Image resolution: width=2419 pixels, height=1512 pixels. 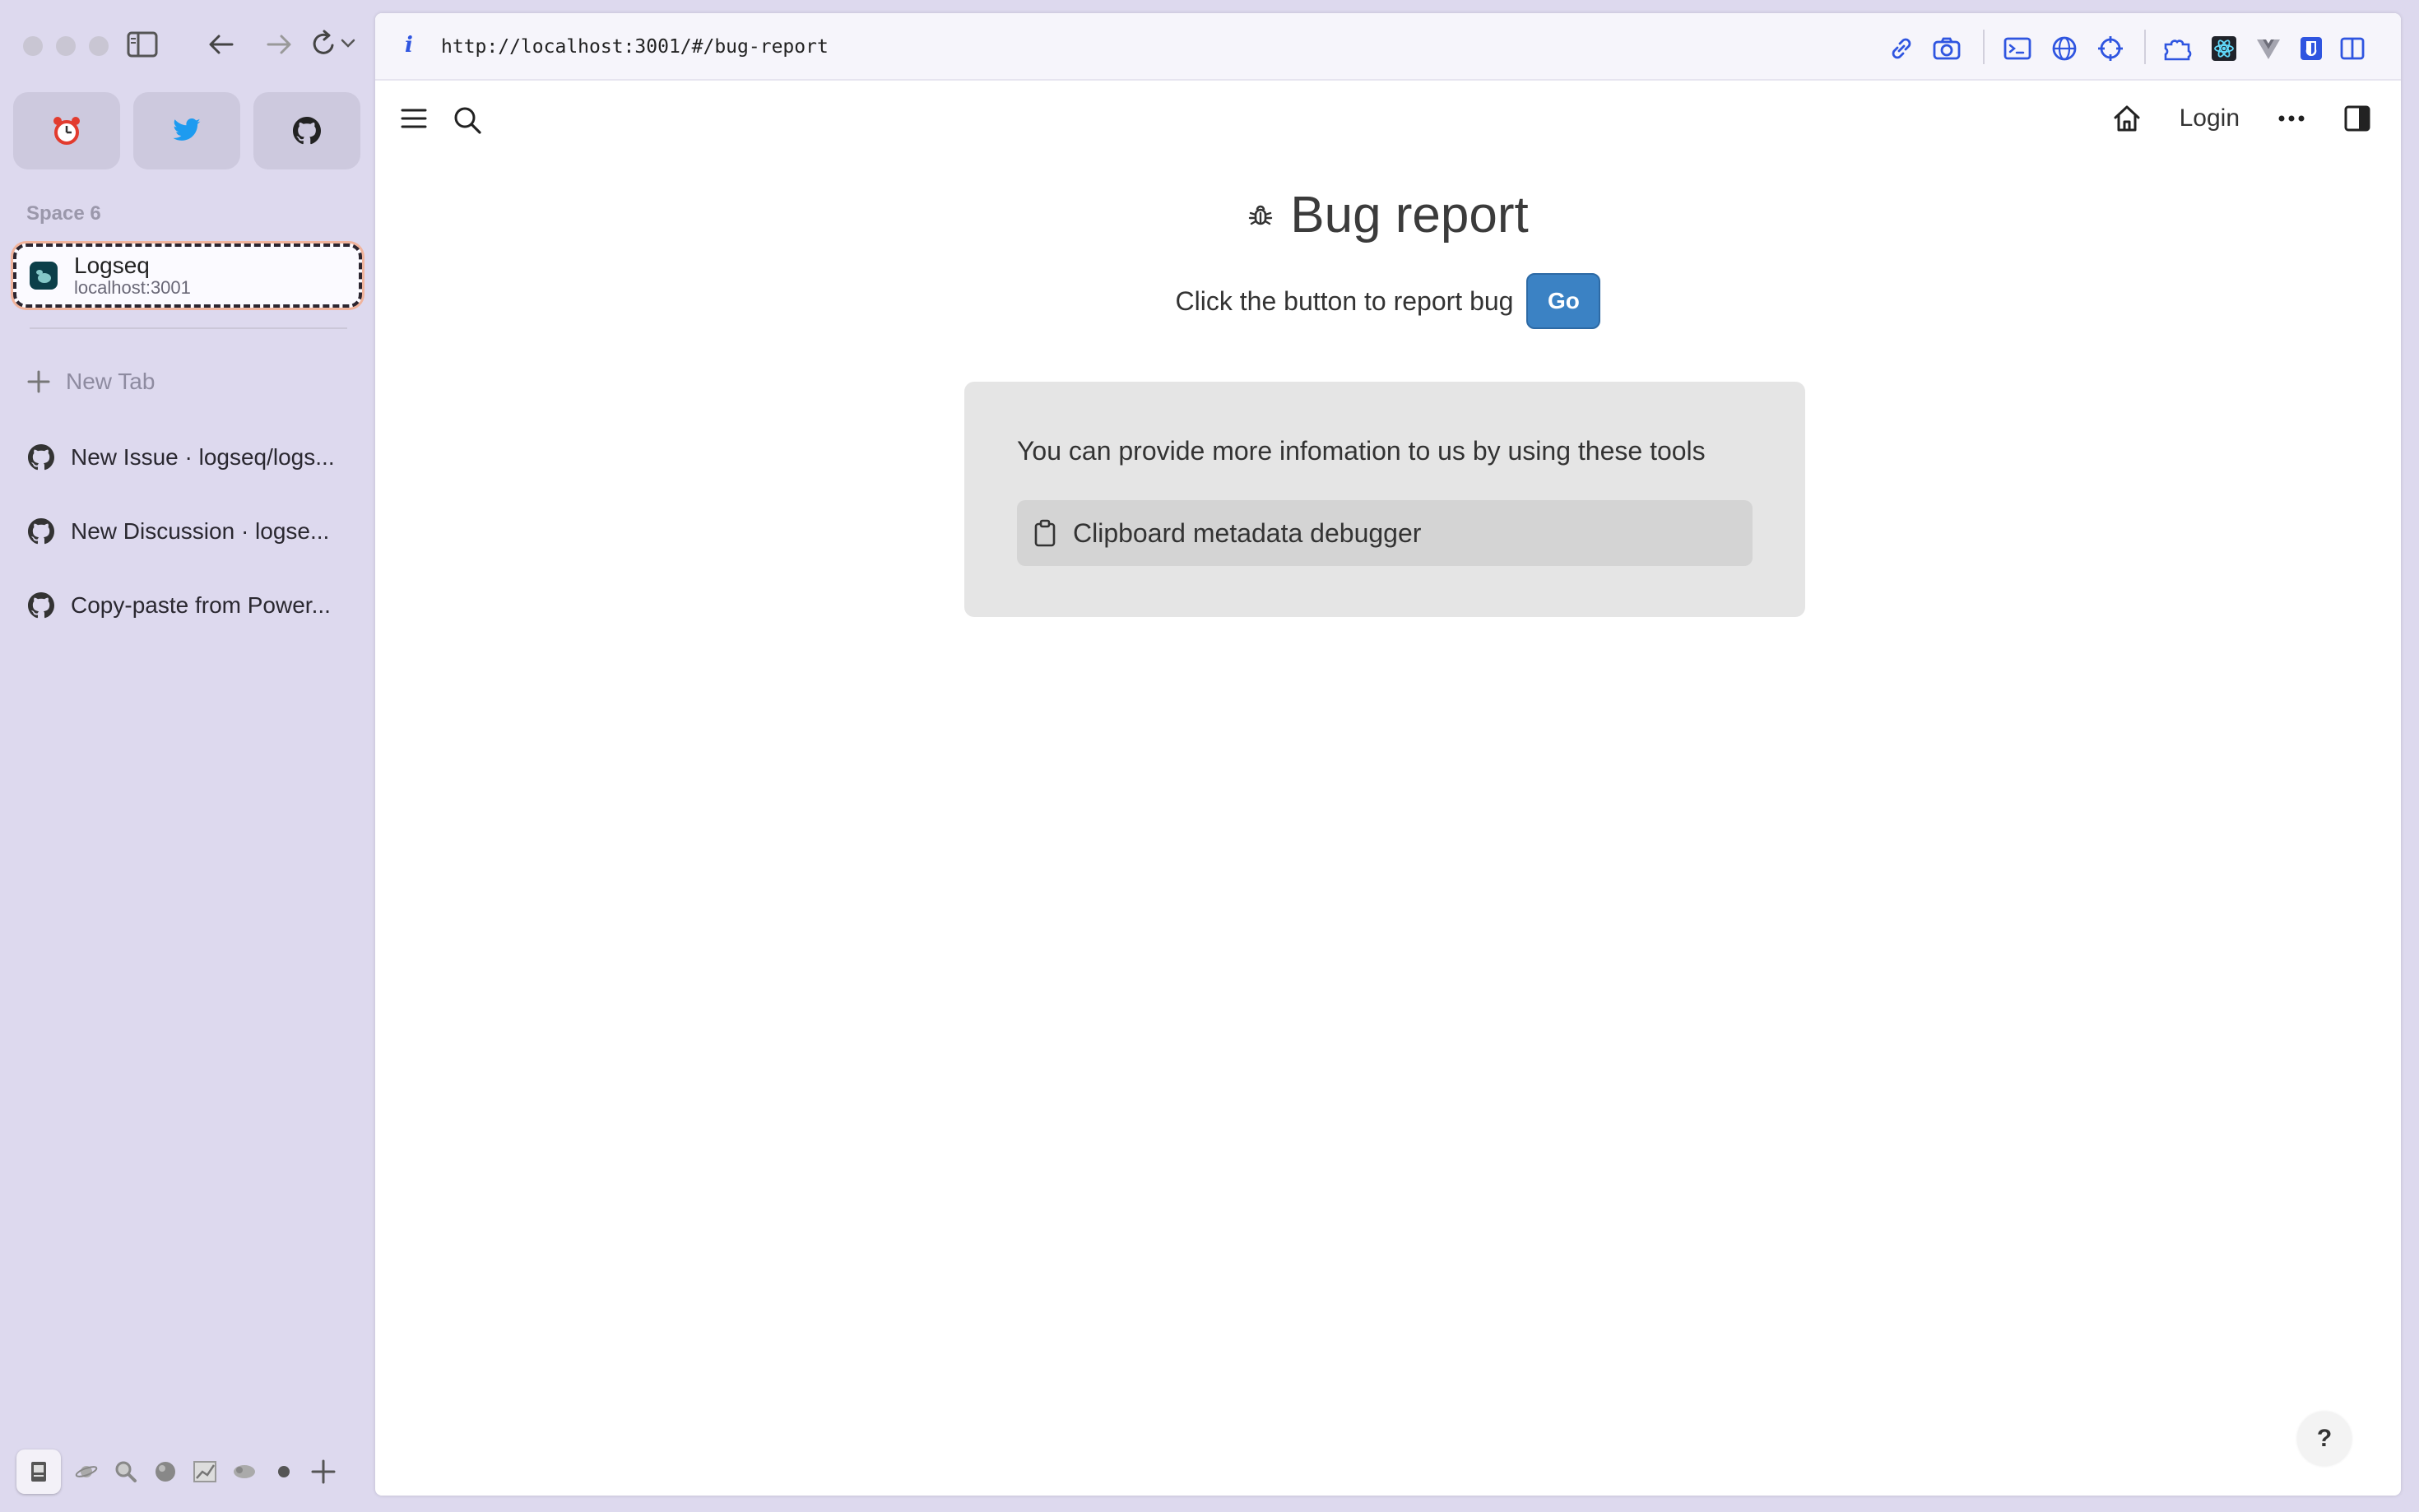 I want to click on twitter-icon, so click(x=187, y=129).